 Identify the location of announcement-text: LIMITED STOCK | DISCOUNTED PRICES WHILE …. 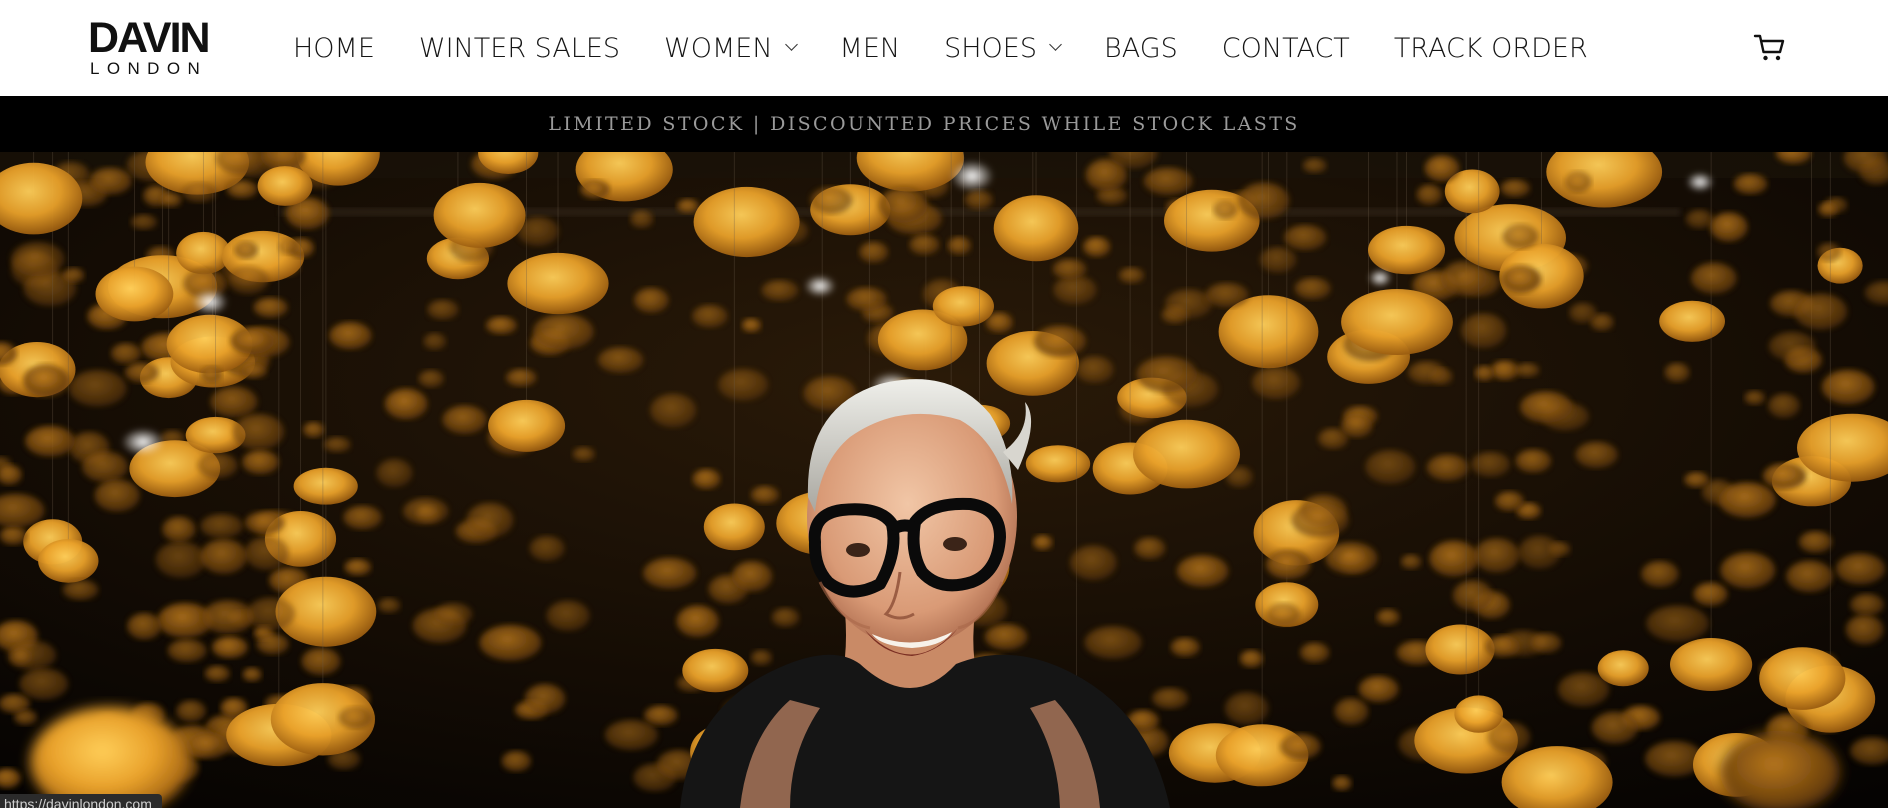
(924, 124).